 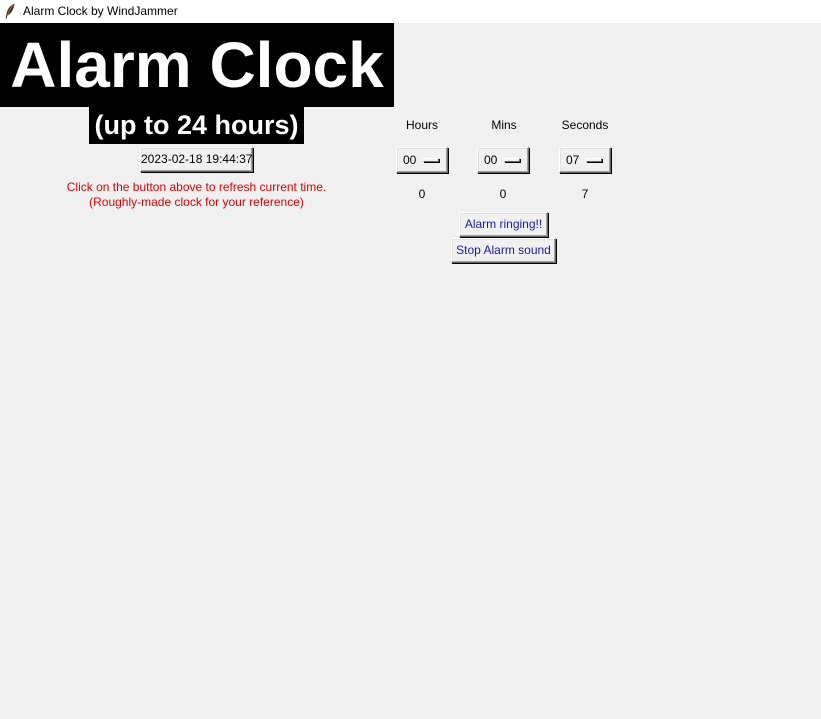 What do you see at coordinates (196, 202) in the screenshot?
I see `clock-reference-note: (Roughly-made clock for your reference)` at bounding box center [196, 202].